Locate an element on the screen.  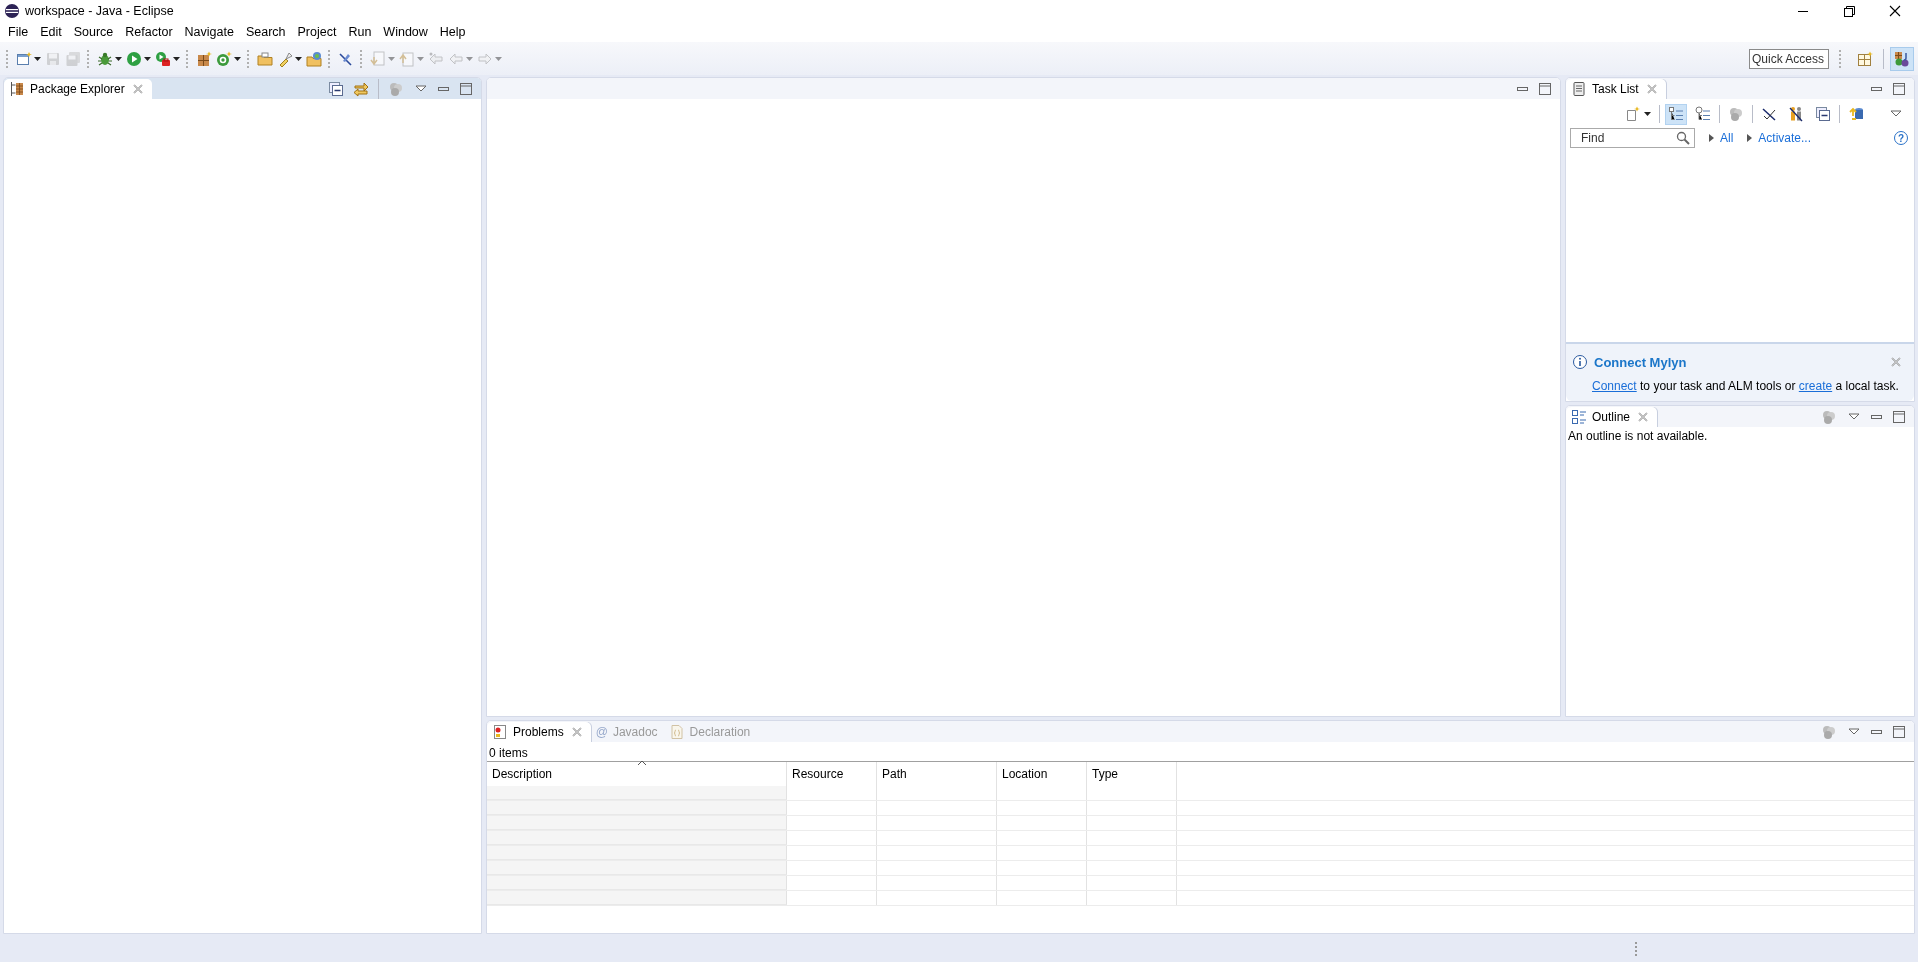
menu-item: Navigate is located at coordinates (209, 32).